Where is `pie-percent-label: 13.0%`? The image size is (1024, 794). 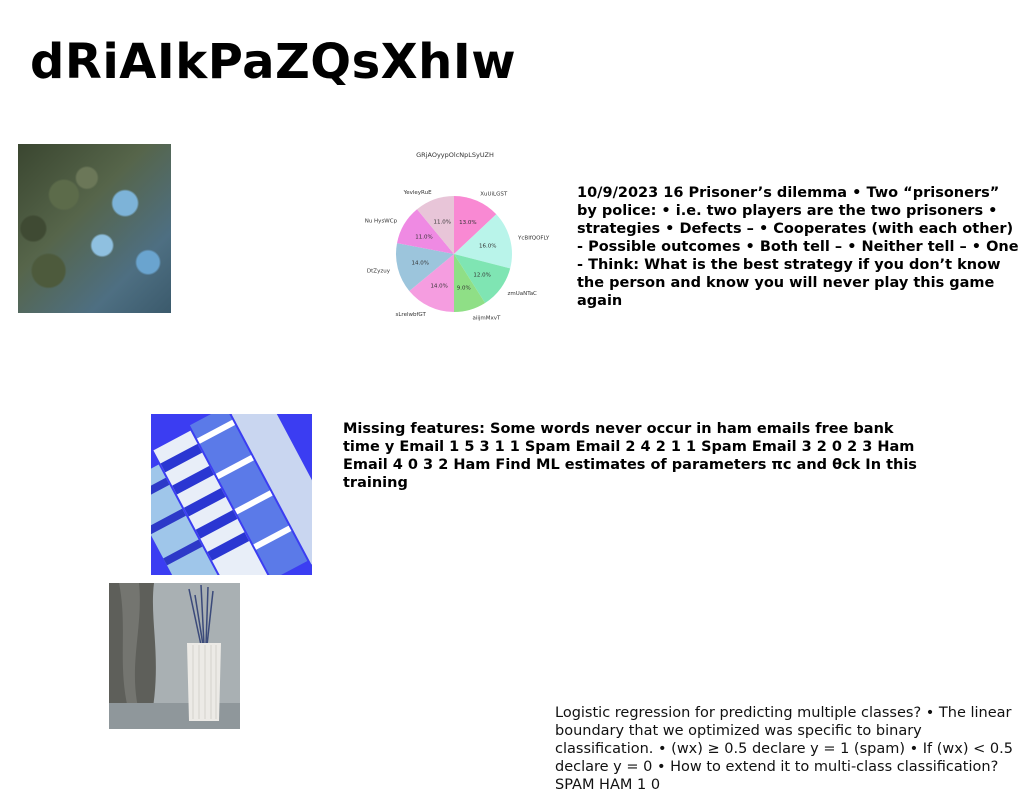 pie-percent-label: 13.0% is located at coordinates (467, 223).